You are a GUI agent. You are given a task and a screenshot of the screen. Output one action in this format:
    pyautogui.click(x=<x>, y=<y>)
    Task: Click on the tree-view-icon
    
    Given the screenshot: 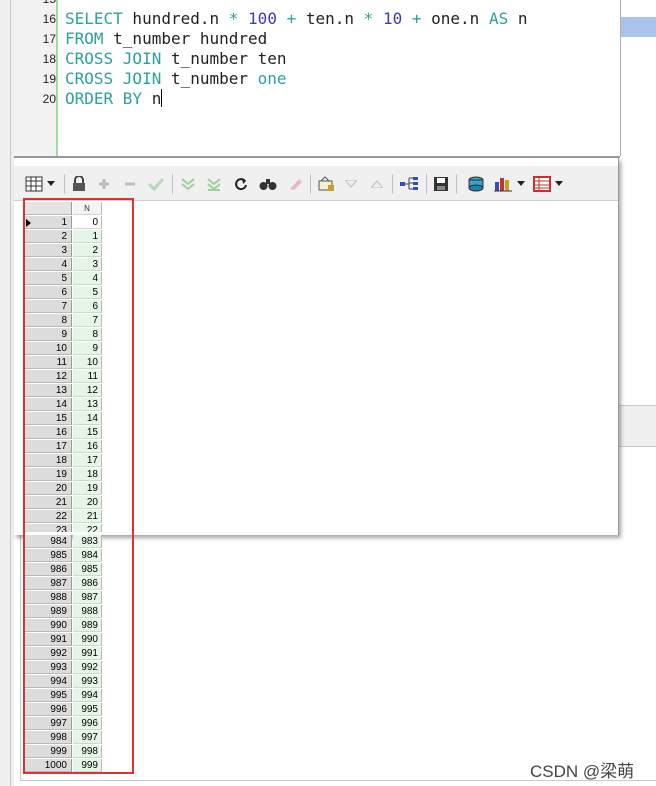 What is the action you would take?
    pyautogui.click(x=409, y=184)
    